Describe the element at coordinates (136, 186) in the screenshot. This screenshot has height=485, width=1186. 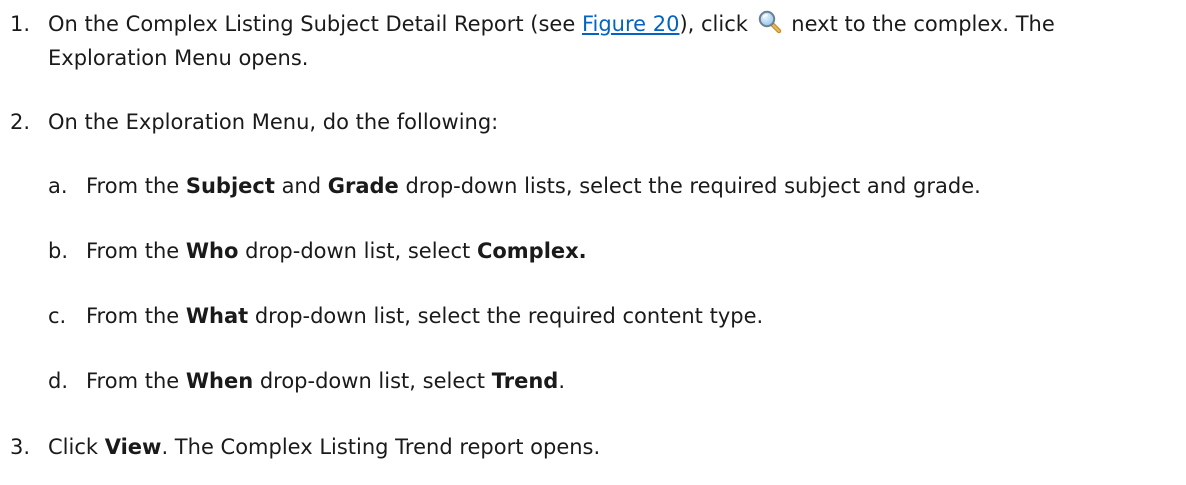
I see `substep-a-t1: From the` at that location.